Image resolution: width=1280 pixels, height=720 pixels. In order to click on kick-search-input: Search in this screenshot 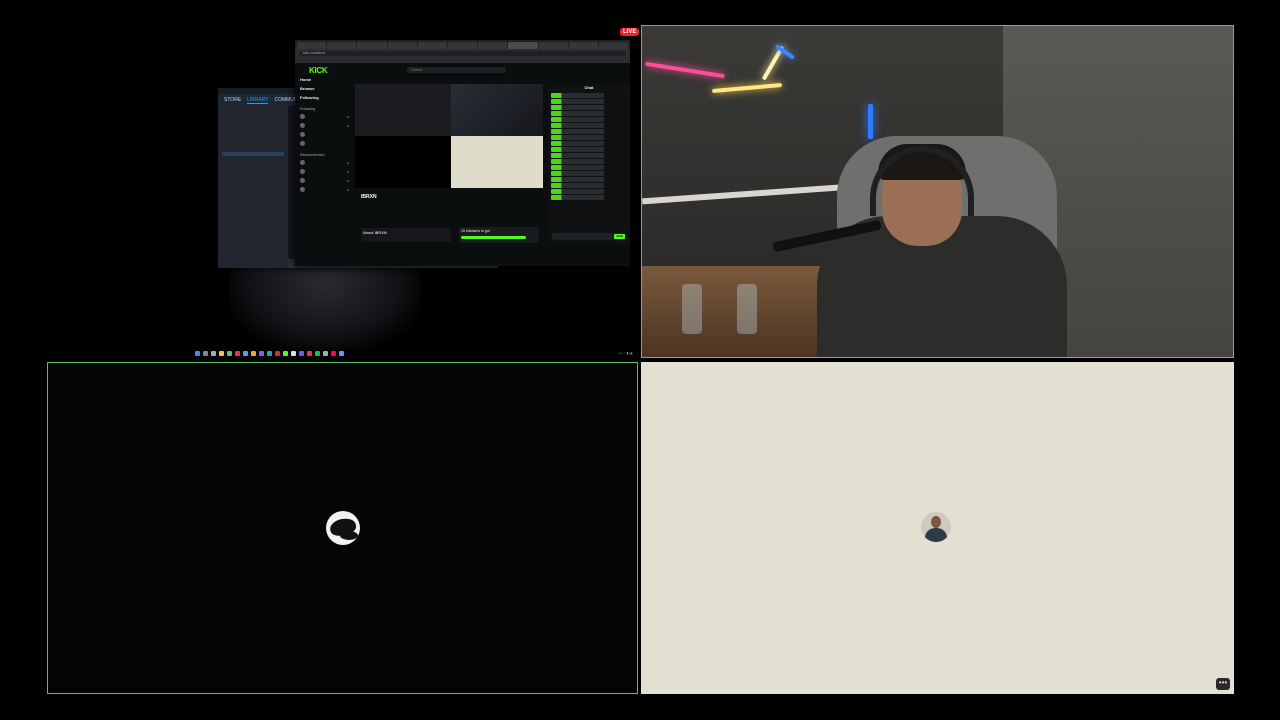, I will do `click(457, 70)`.